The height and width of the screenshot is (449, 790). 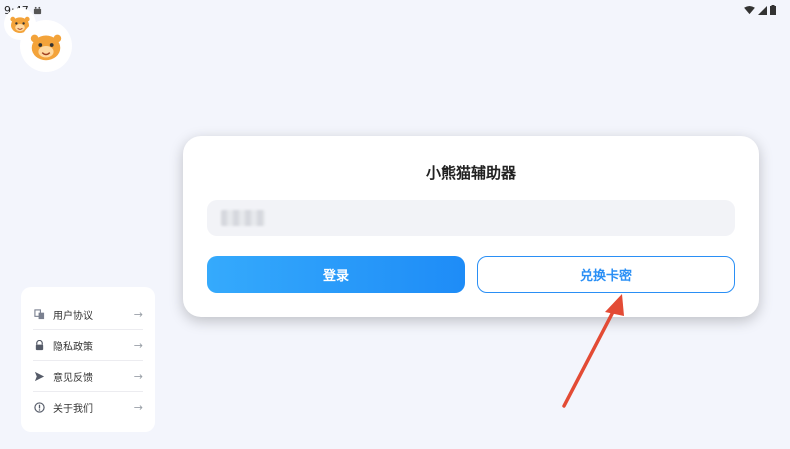 What do you see at coordinates (73, 316) in the screenshot?
I see `menu-label: 用户协议` at bounding box center [73, 316].